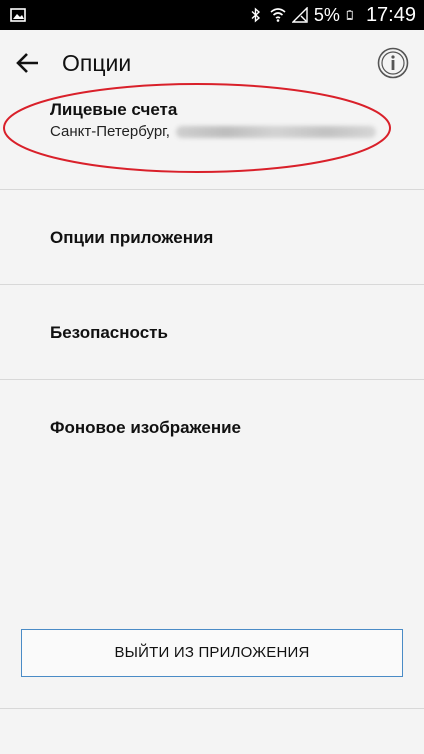  Describe the element at coordinates (349, 15) in the screenshot. I see `battery-icon` at that location.